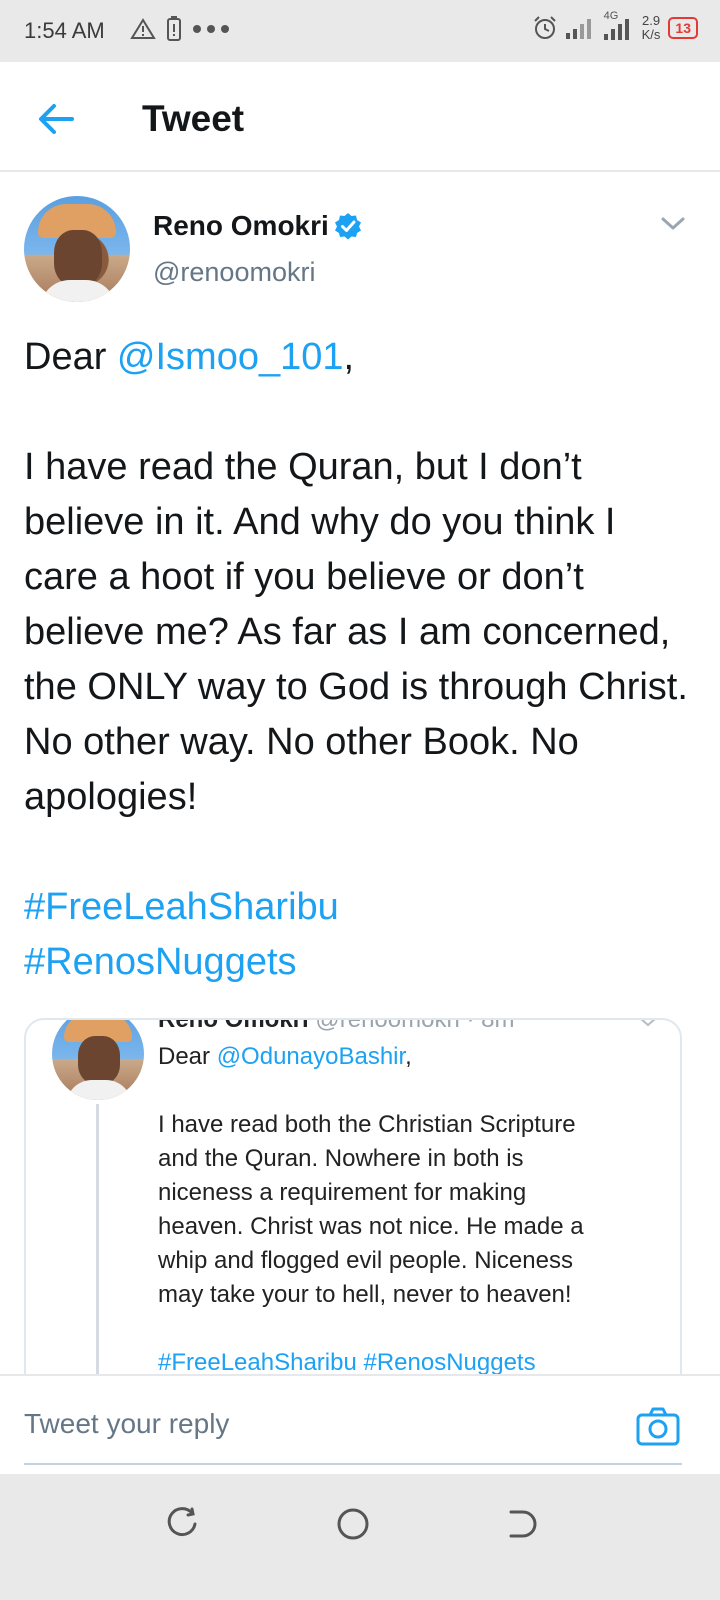 The image size is (720, 1600). What do you see at coordinates (174, 28) in the screenshot?
I see `battery-saver-icon` at bounding box center [174, 28].